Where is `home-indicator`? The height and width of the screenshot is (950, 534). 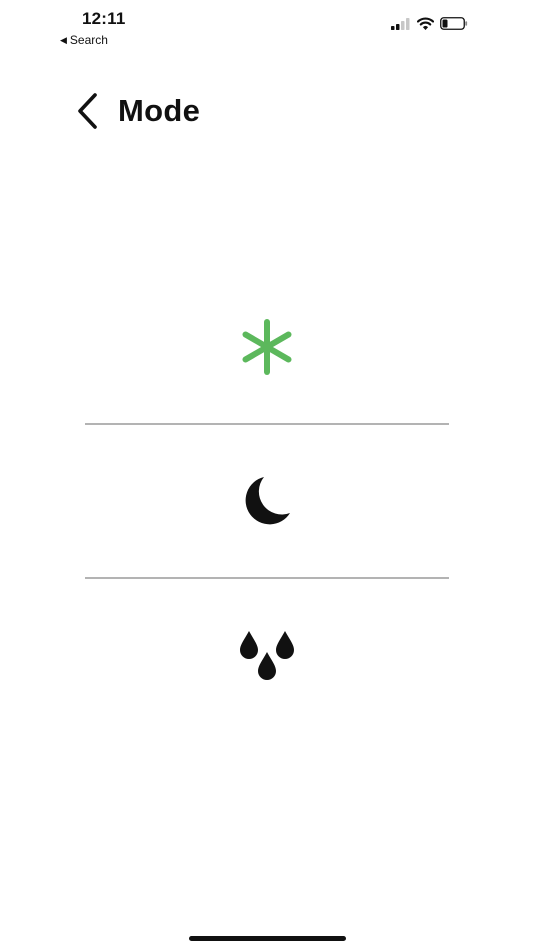 home-indicator is located at coordinates (267, 938).